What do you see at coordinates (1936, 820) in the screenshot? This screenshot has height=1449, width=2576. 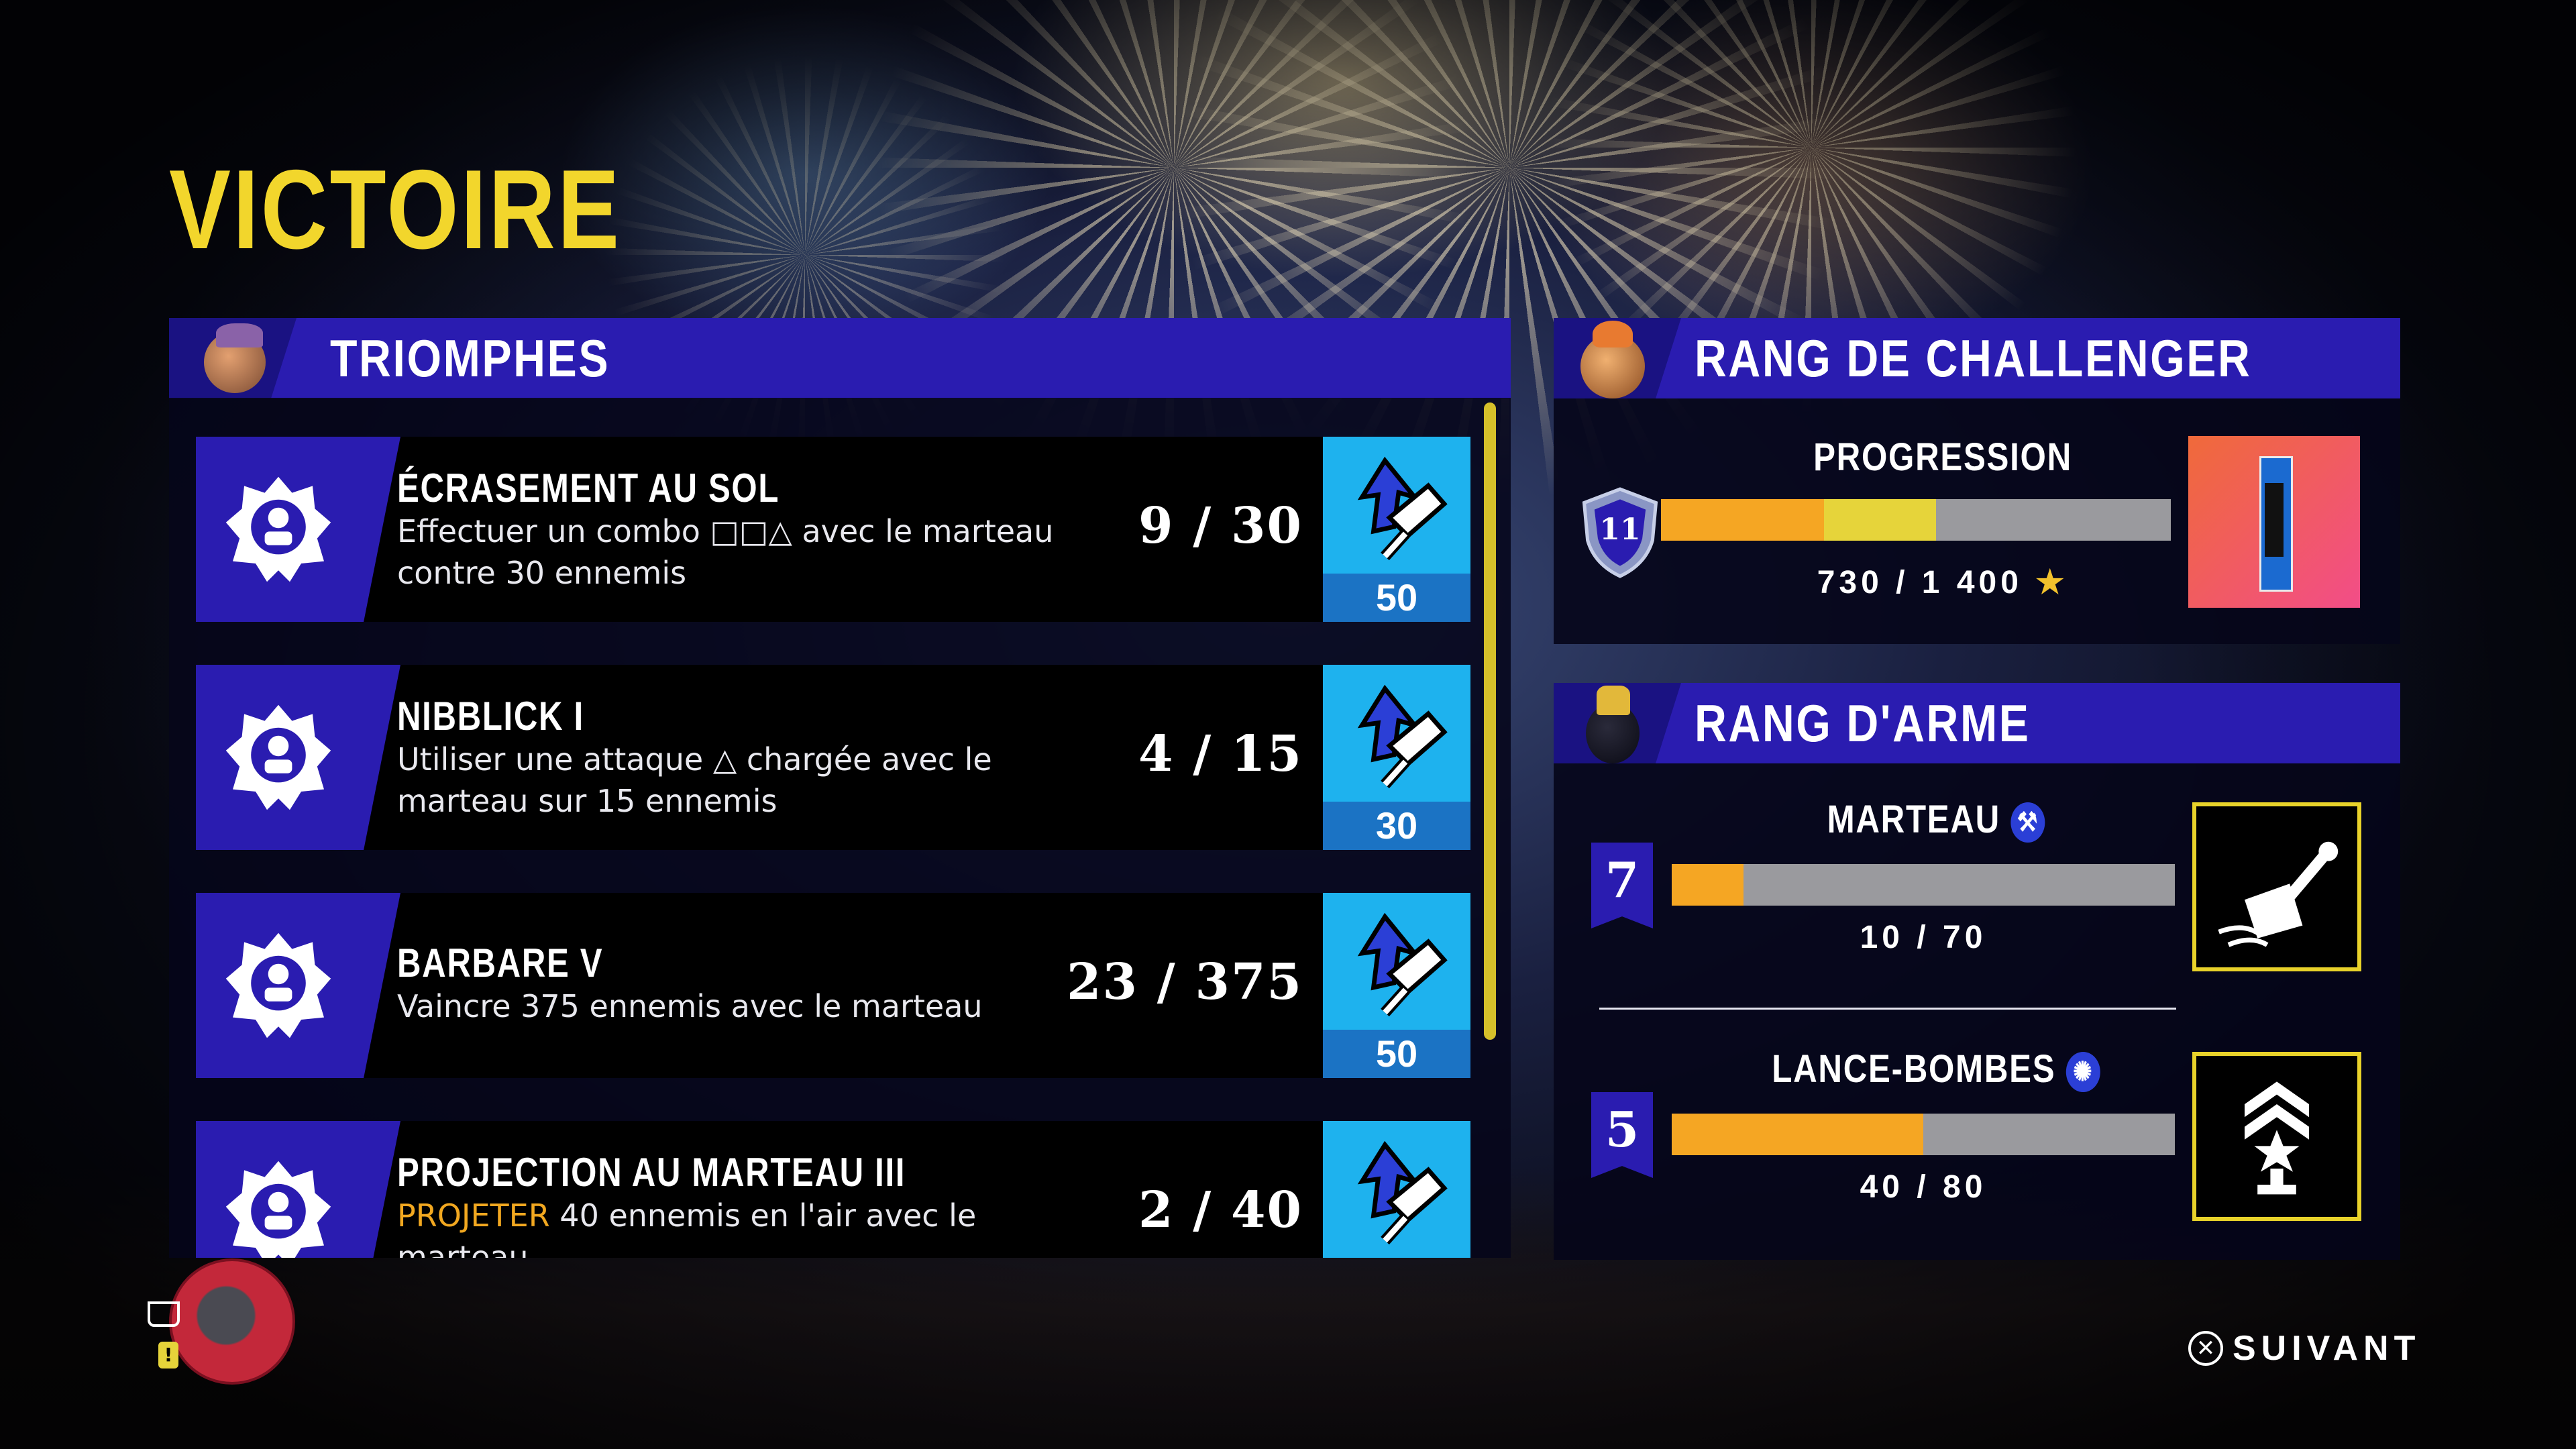 I see `weapon-name: MARTEAU ⚒` at bounding box center [1936, 820].